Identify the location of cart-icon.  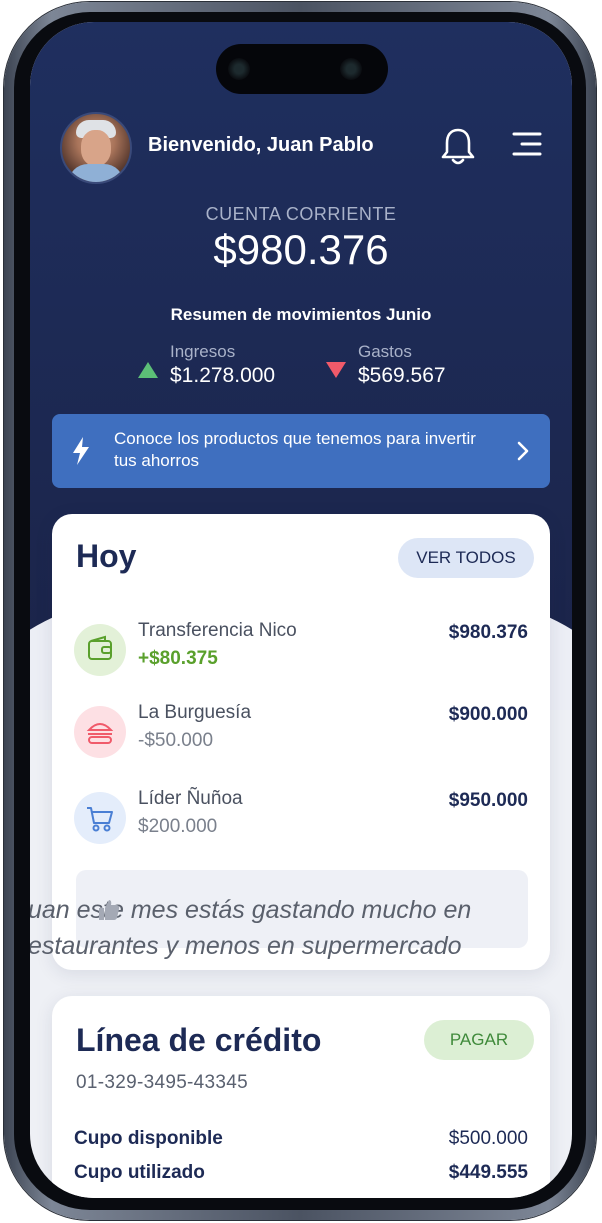
(100, 818).